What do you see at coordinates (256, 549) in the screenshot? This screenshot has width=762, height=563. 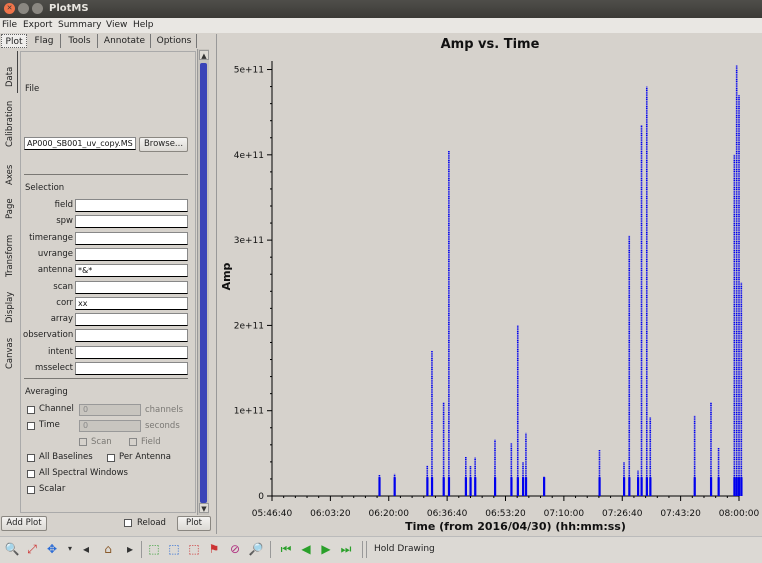 I see `locate-icon: 🔎` at bounding box center [256, 549].